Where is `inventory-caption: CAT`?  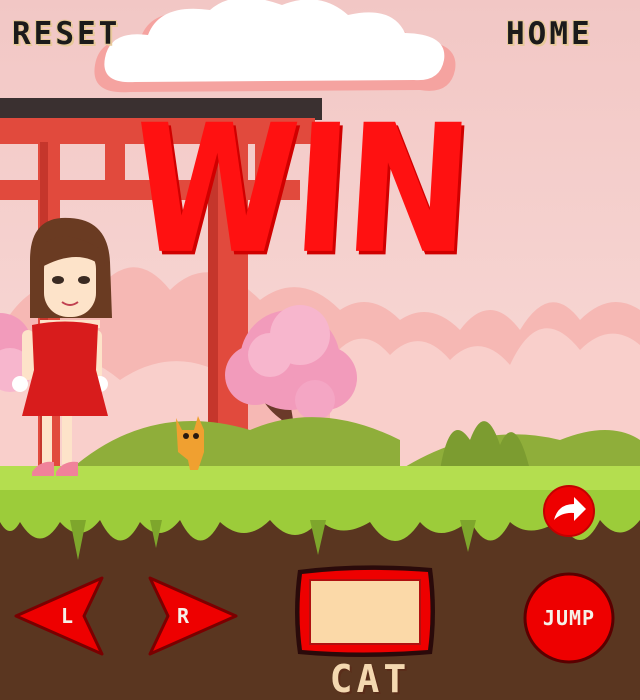
inventory-caption: CAT is located at coordinates (370, 678).